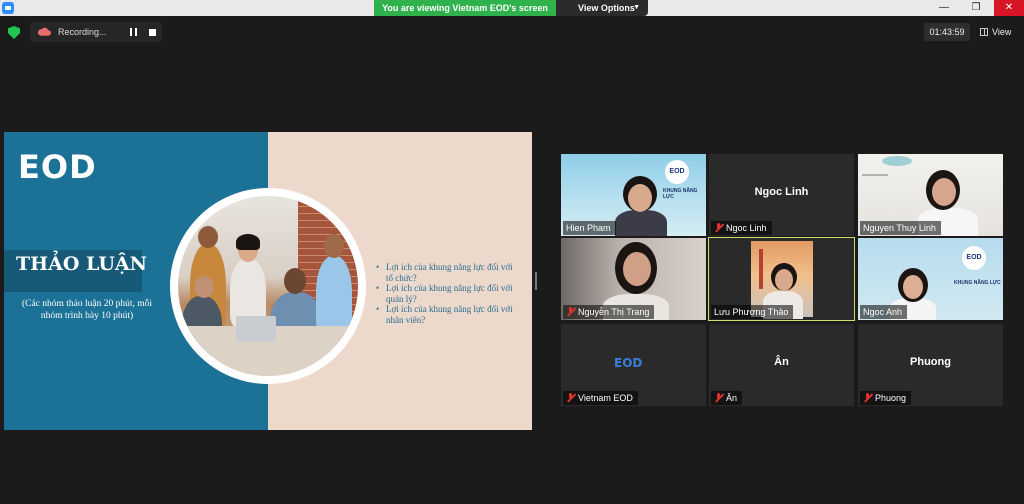 The height and width of the screenshot is (504, 1024). I want to click on participant-name: Ân, so click(732, 398).